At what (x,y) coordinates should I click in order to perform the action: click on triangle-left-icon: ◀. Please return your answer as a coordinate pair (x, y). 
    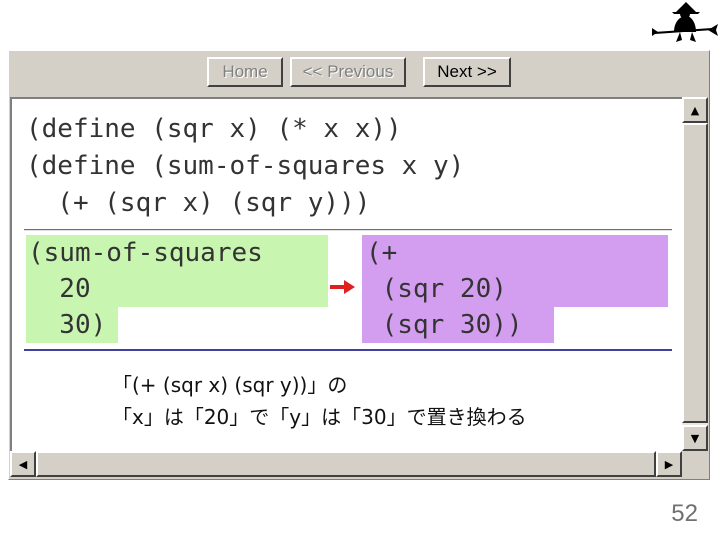
    Looking at the image, I should click on (23, 464).